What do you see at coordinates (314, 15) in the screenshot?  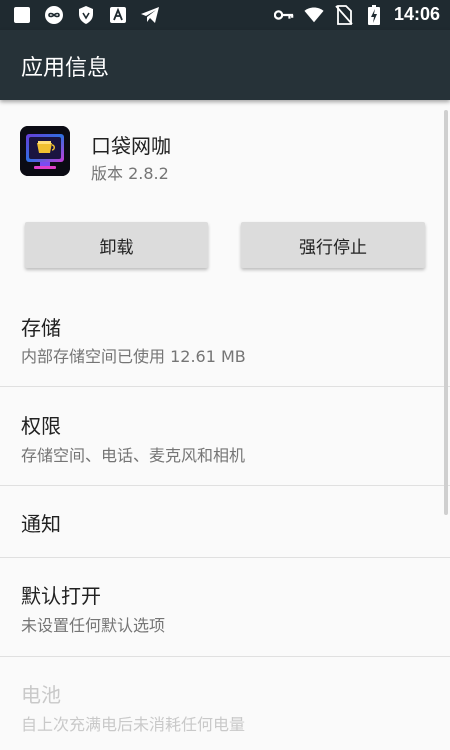 I see `wifi-icon` at bounding box center [314, 15].